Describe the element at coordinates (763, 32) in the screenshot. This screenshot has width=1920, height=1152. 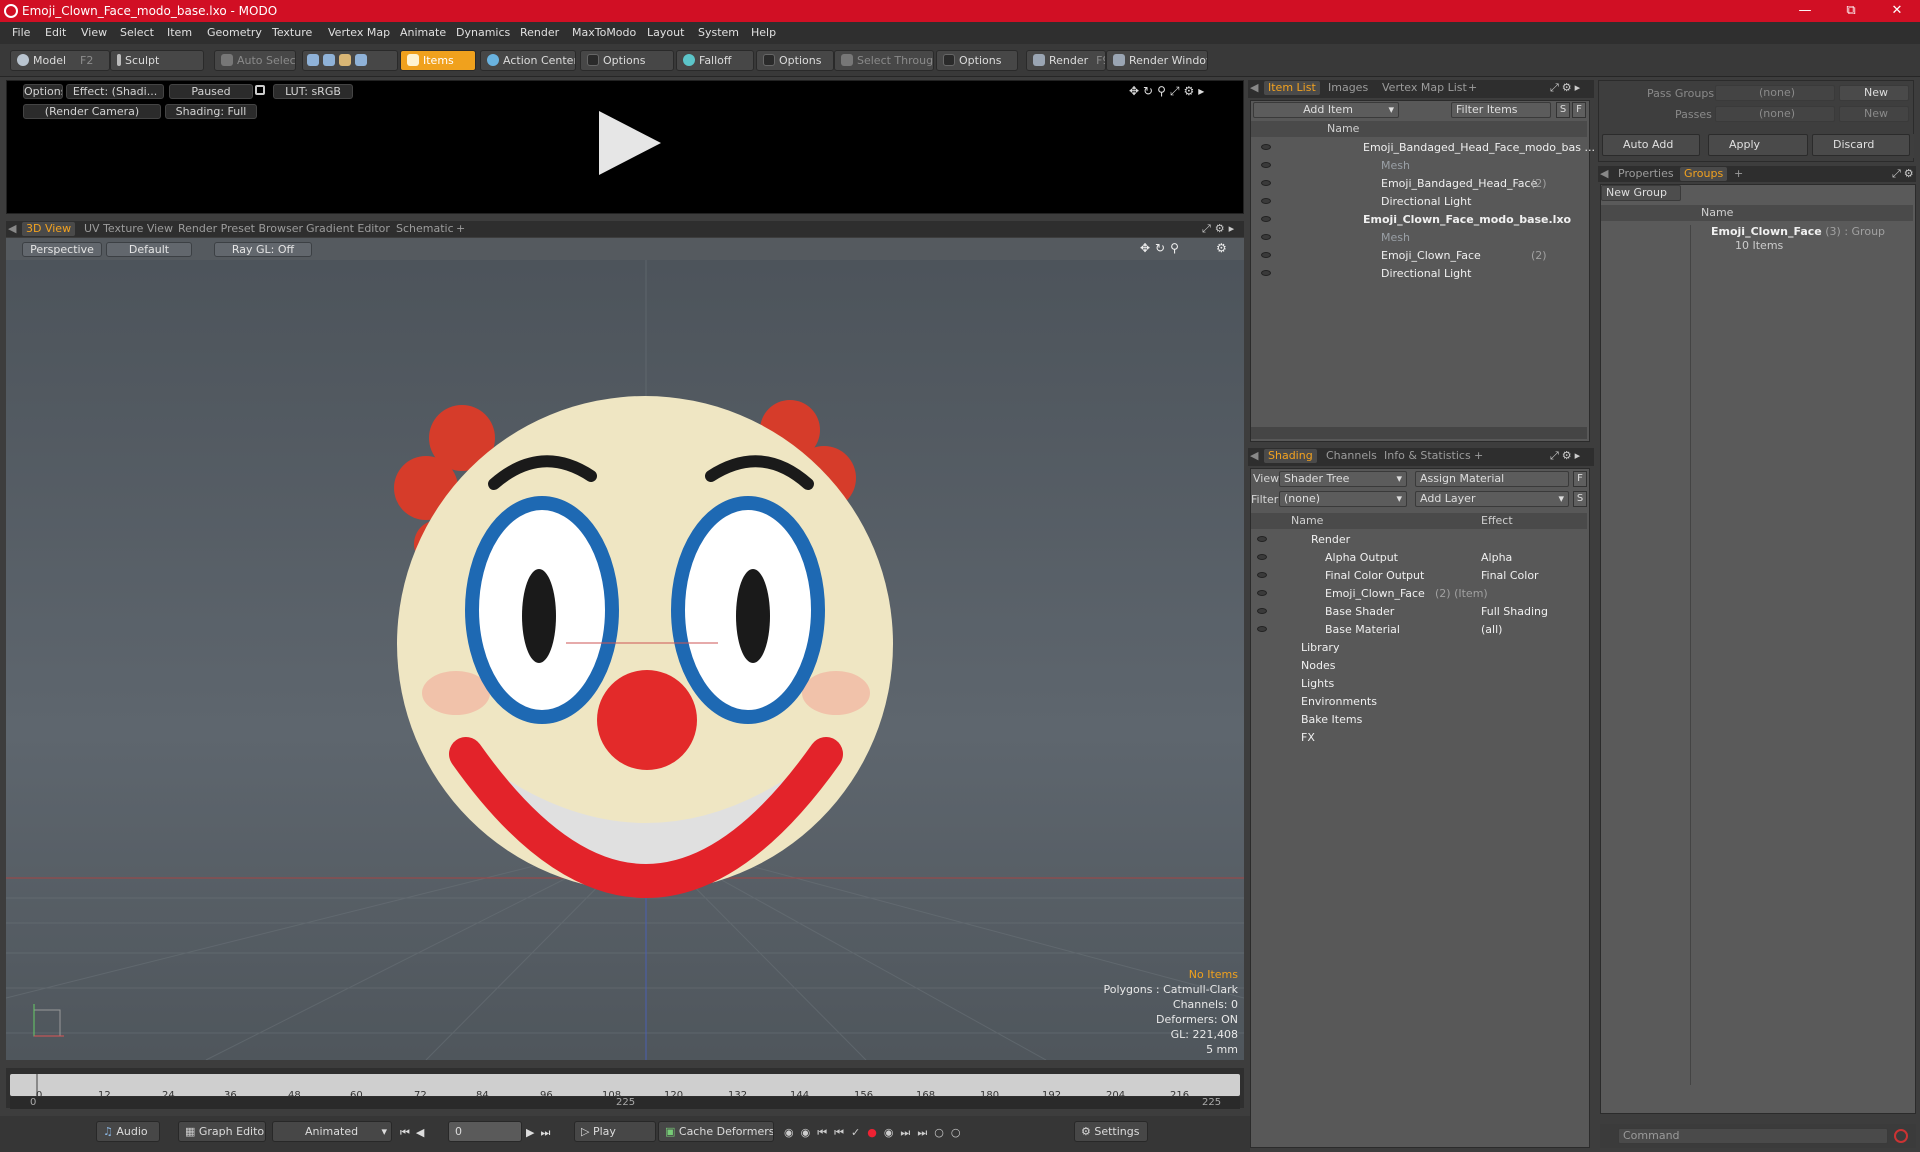
I see `menu-help: Help` at that location.